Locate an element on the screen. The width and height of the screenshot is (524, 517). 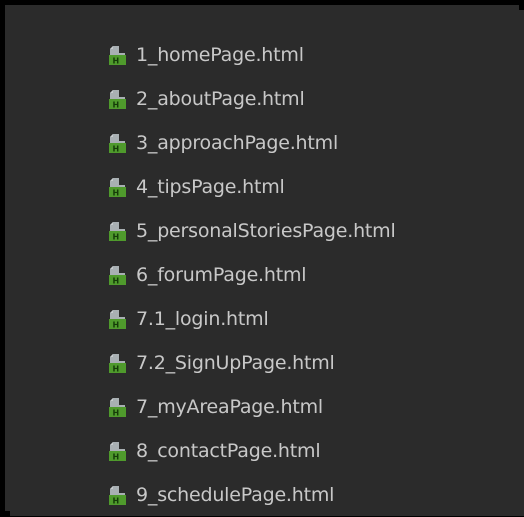
file-name: 7.2_SignUpPage.html is located at coordinates (235, 363).